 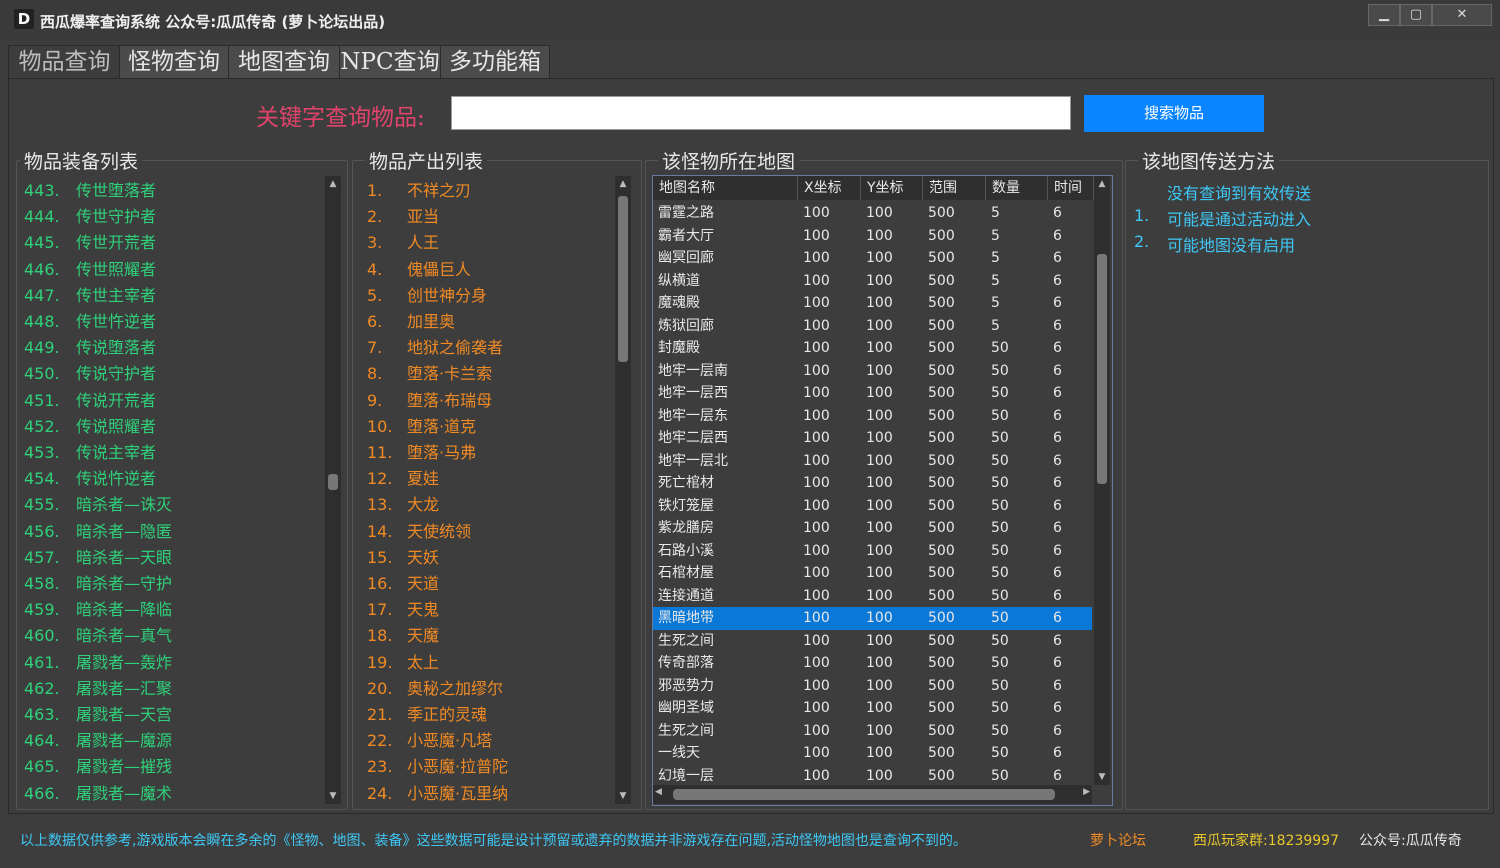 I want to click on list-item: 21. 季正的灵魂, so click(x=489, y=715).